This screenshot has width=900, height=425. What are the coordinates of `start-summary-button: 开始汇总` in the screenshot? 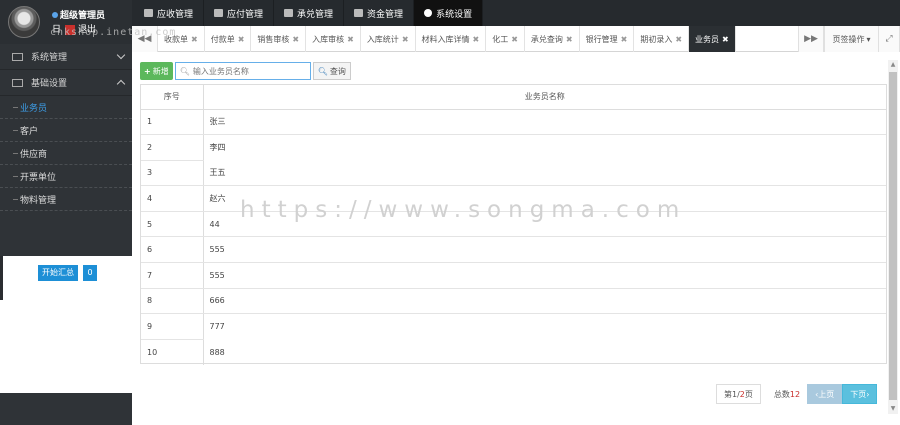 It's located at (58, 273).